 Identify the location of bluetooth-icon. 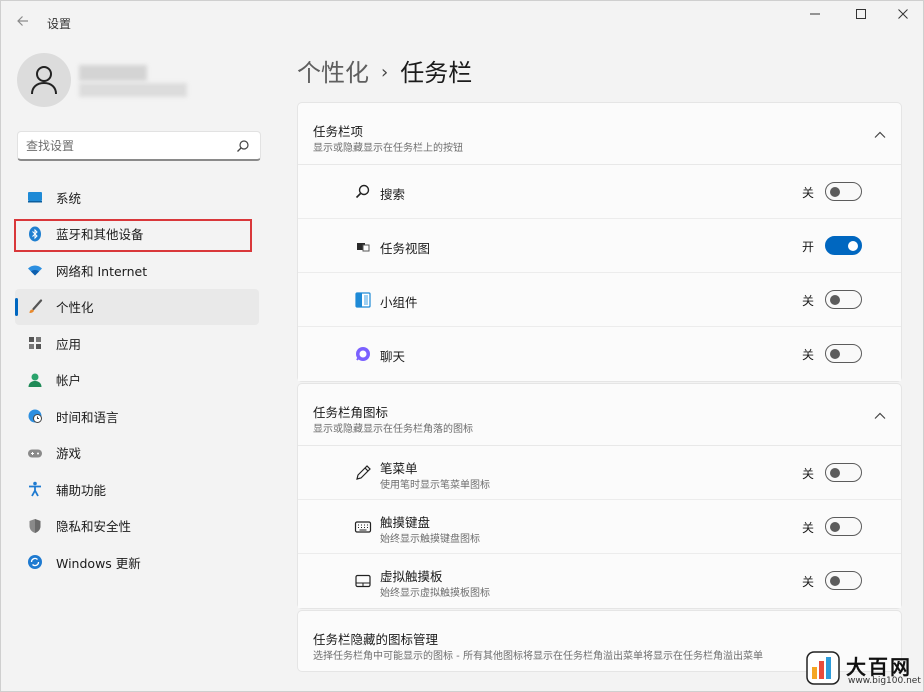
(35, 234).